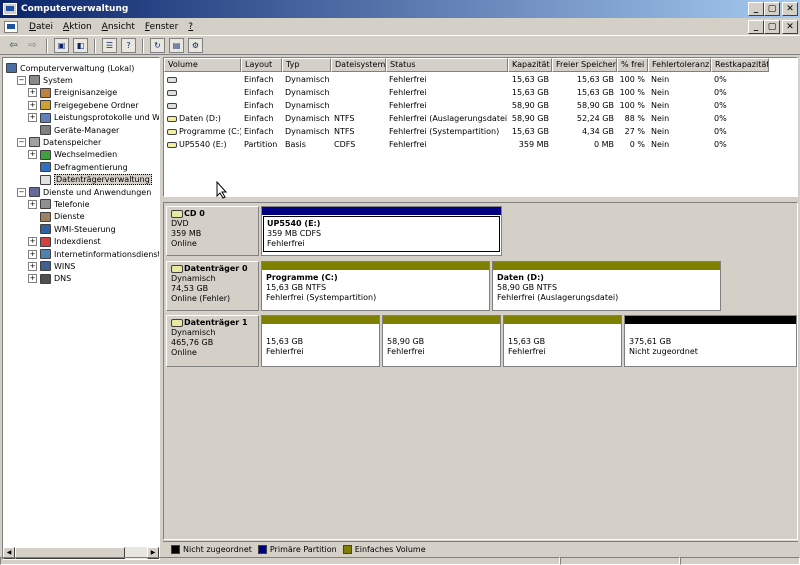 The width and height of the screenshot is (800, 565). I want to click on partition-block: 58,90 GB Fehlerfrei, so click(441, 341).